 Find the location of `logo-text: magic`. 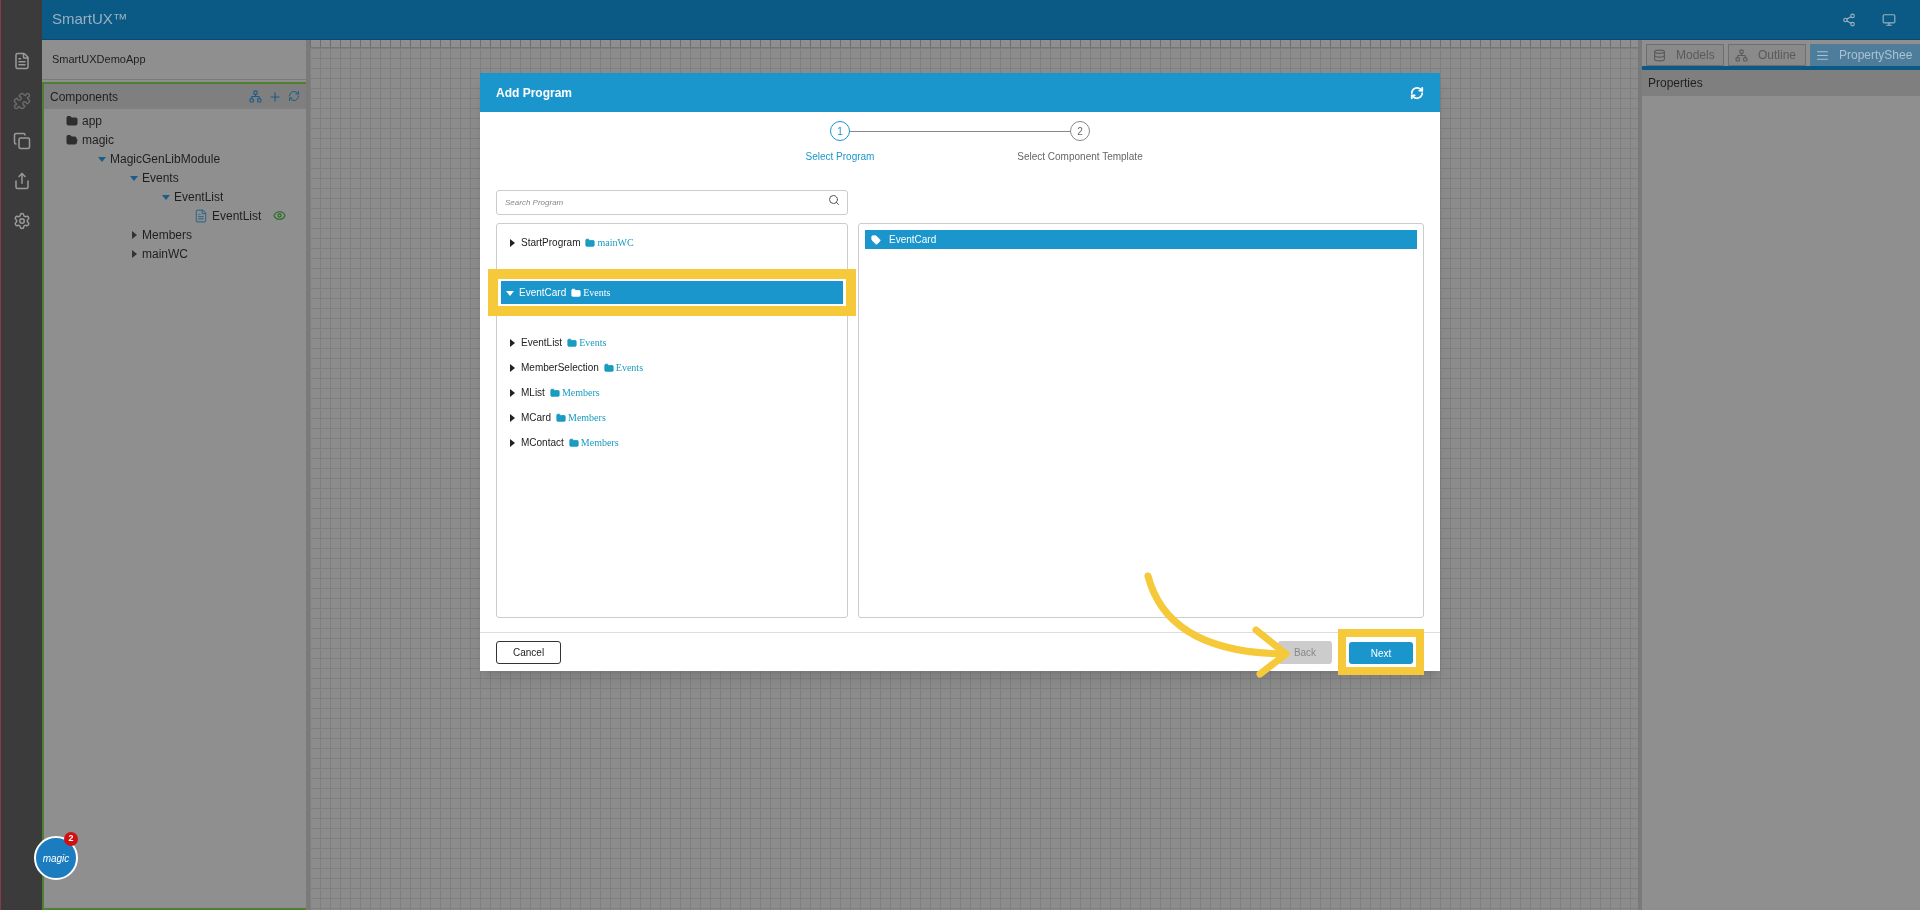

logo-text: magic is located at coordinates (56, 858).